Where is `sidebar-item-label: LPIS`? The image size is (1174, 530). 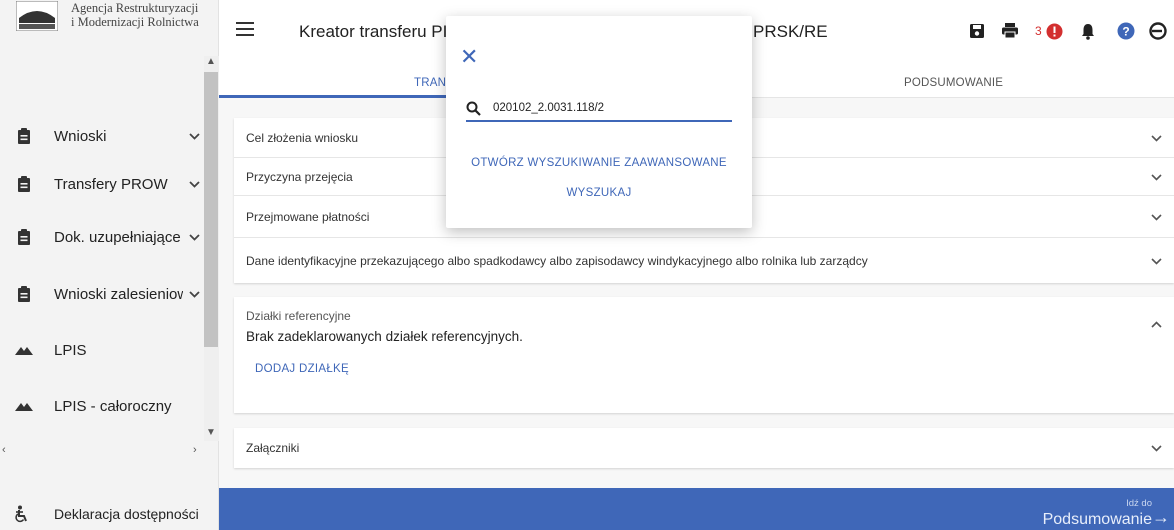
sidebar-item-label: LPIS is located at coordinates (70, 350).